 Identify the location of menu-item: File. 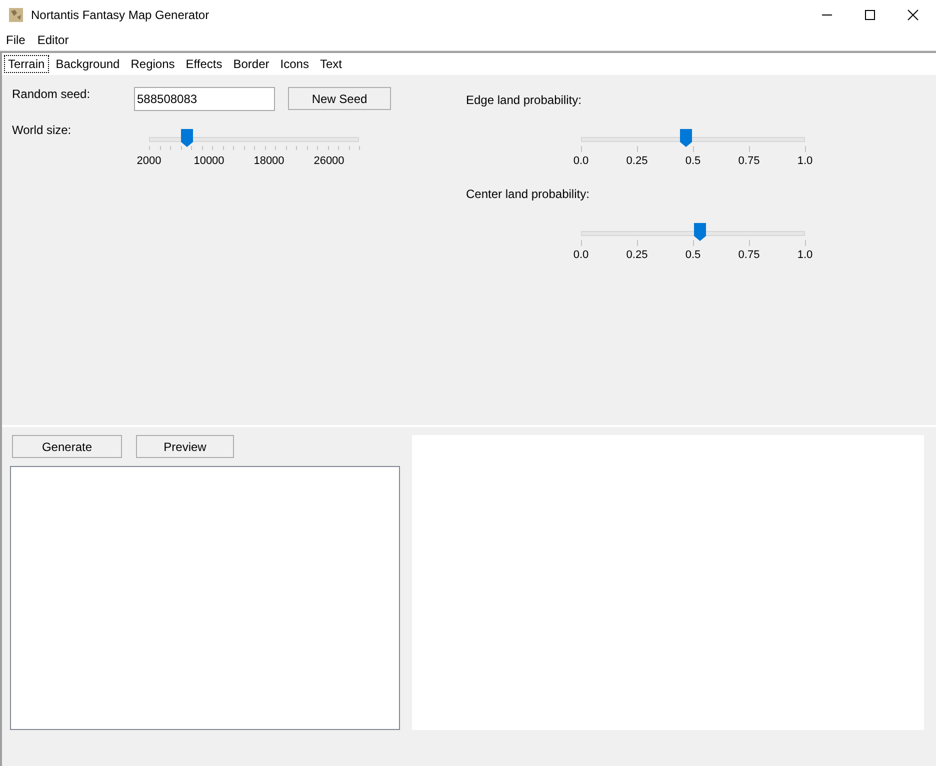
(16, 40).